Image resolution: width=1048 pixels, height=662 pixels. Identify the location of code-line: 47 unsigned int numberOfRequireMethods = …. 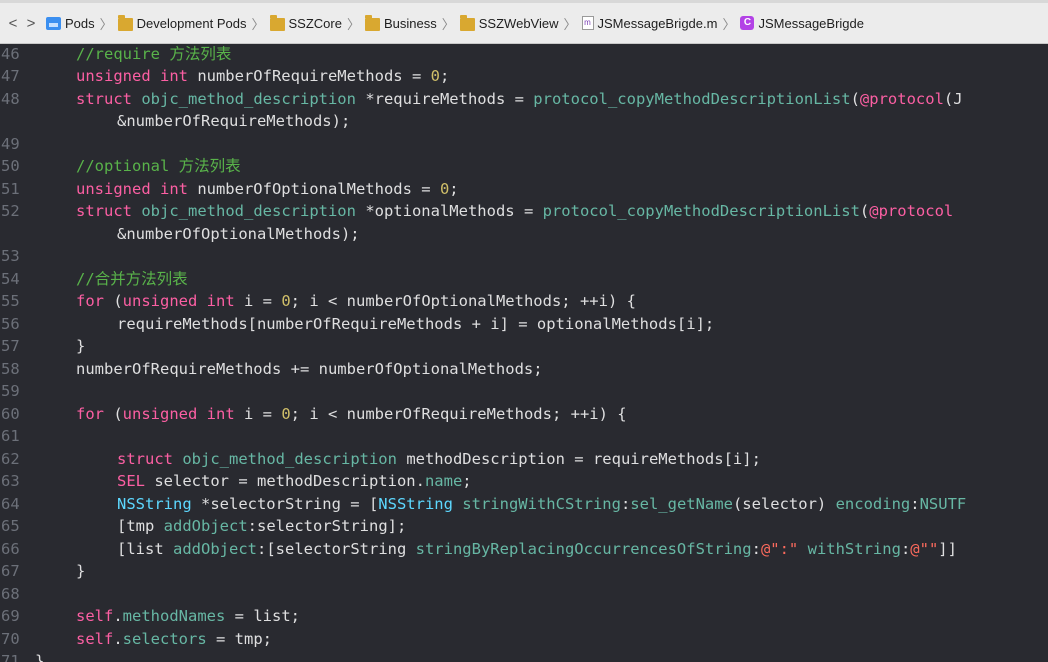
(524, 76).